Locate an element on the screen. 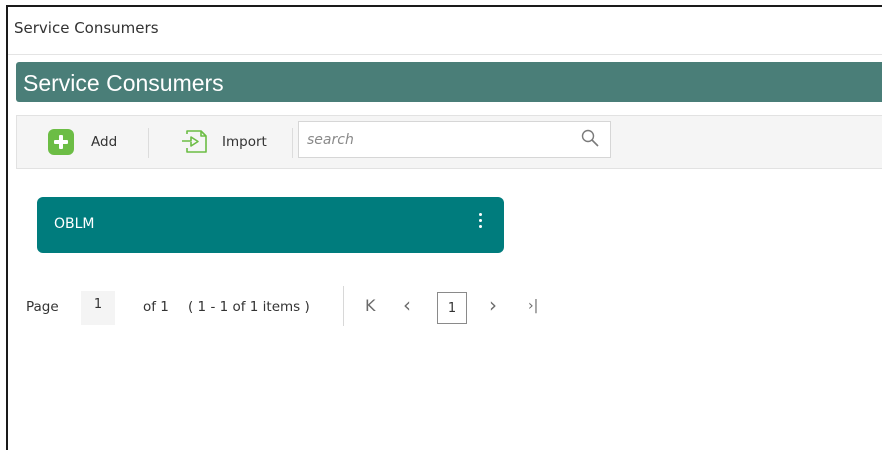  page-number-input: 1 is located at coordinates (98, 308).